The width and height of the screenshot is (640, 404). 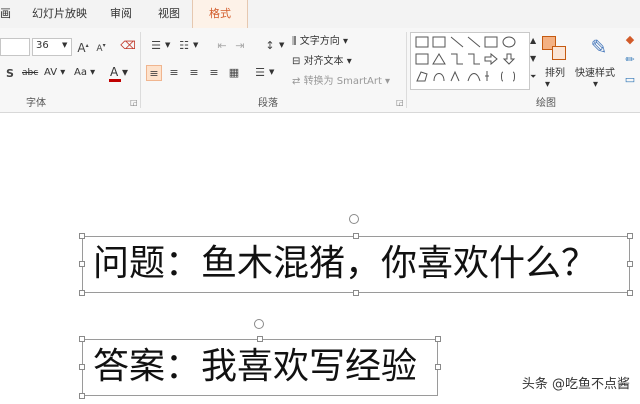 What do you see at coordinates (115, 80) in the screenshot?
I see `font-color-swatch` at bounding box center [115, 80].